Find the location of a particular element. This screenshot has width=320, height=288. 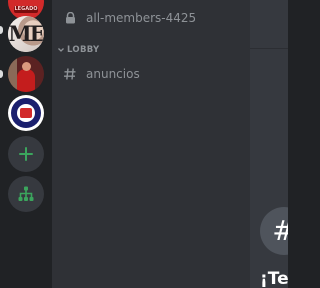

category-lobby: LOBBY is located at coordinates (78, 50).